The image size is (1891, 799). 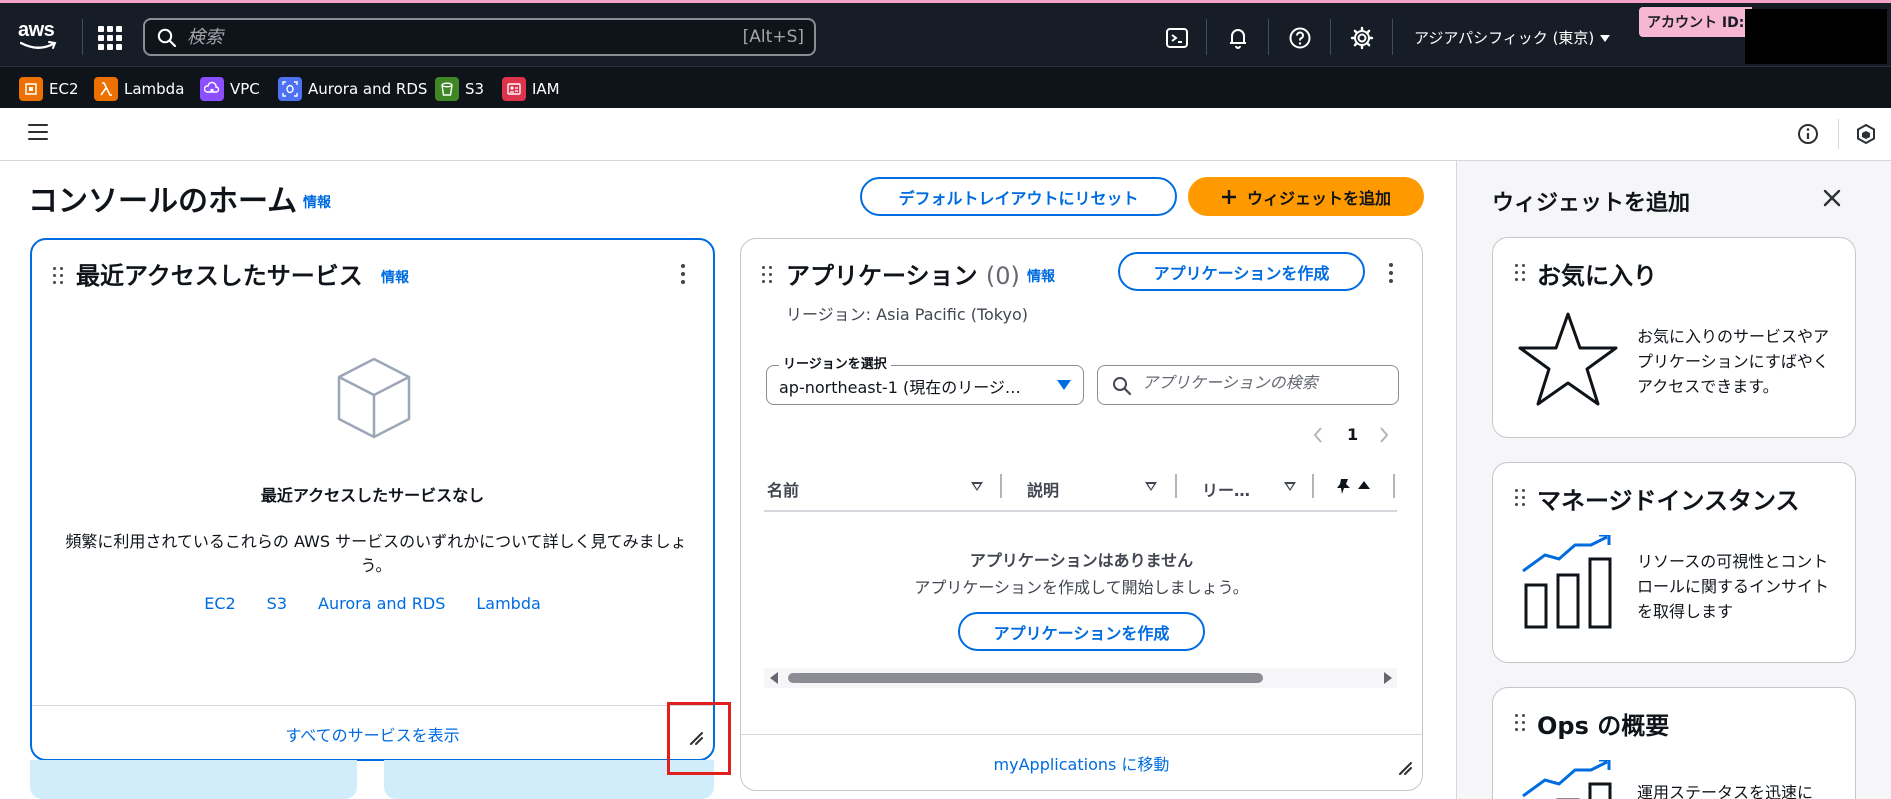 I want to click on page-number: 1, so click(x=1352, y=434).